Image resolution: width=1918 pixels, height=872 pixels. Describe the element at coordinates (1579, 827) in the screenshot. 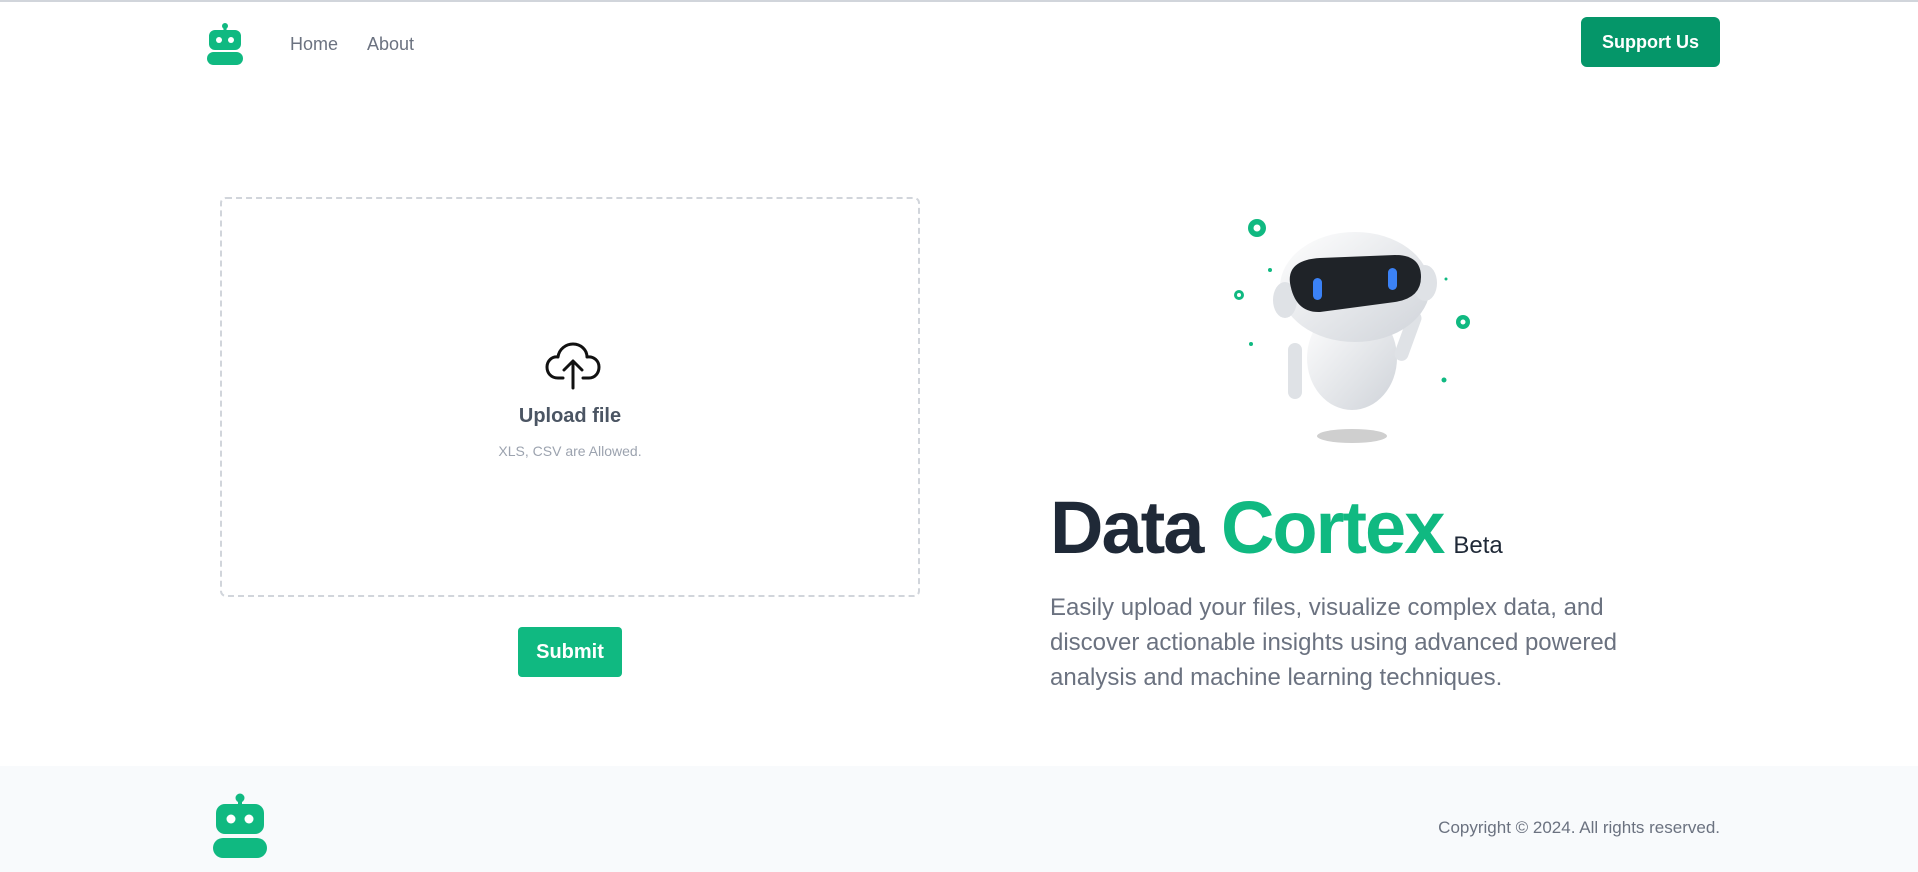

I see `copyright-text: Copyright © 2024. All rights reserved.` at that location.